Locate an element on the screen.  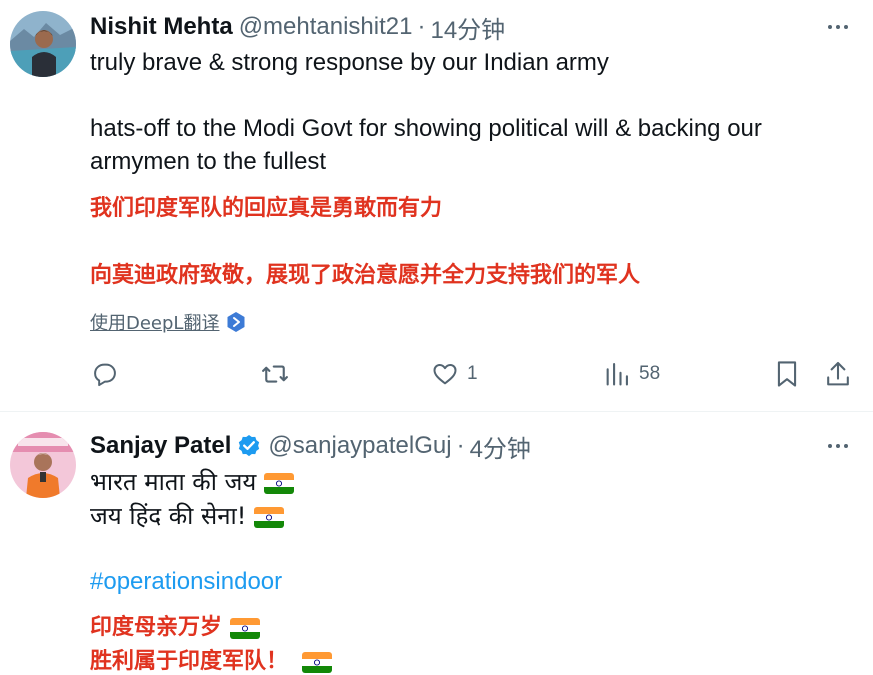
bookmark-button is located at coordinates (787, 374).